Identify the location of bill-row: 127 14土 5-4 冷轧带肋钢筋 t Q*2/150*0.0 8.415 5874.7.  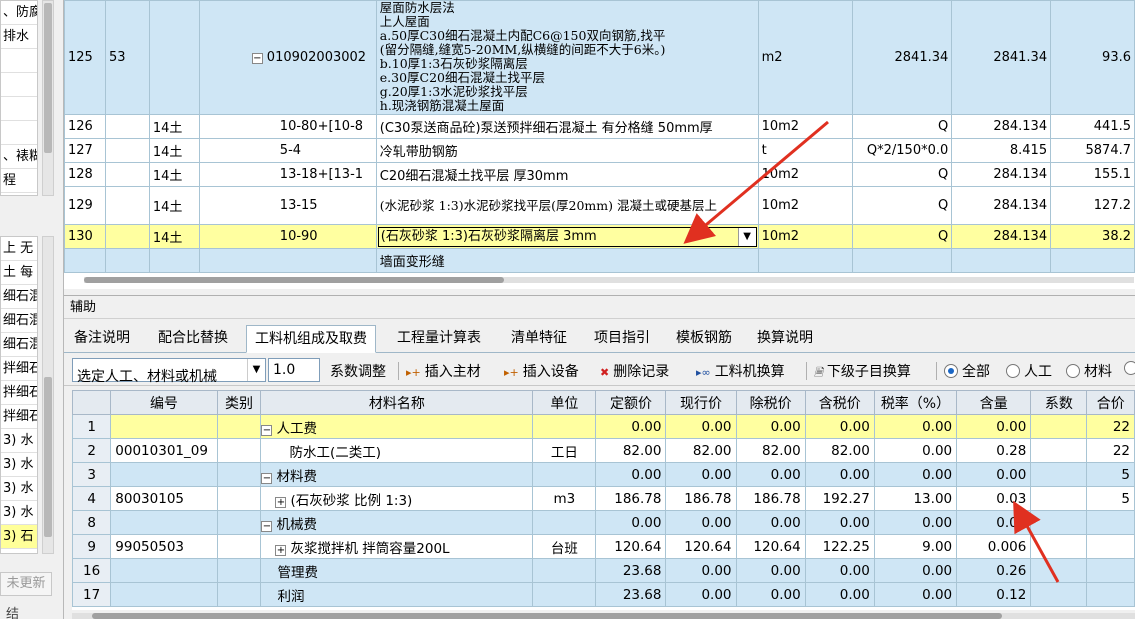
(599, 150).